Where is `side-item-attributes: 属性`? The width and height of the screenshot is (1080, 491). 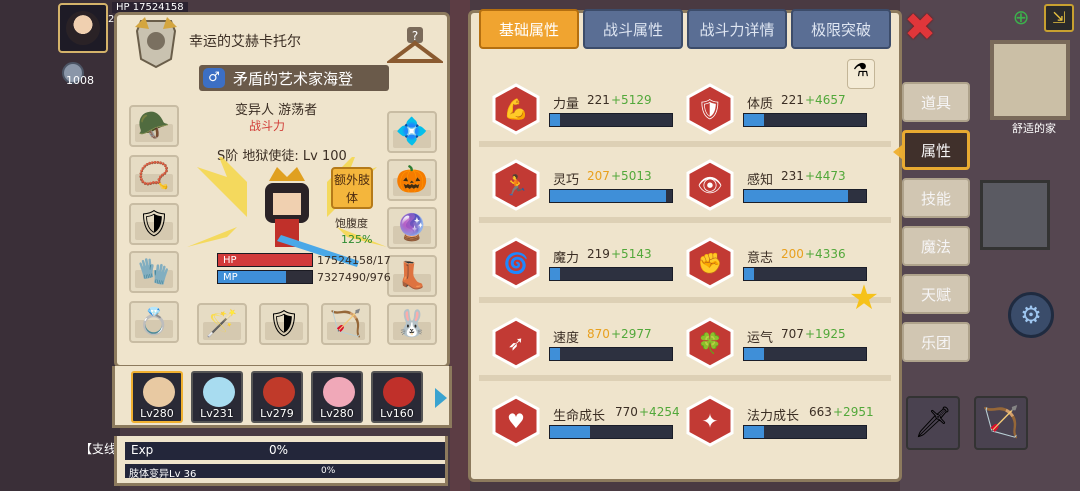
side-item-attributes: 属性 is located at coordinates (931, 150).